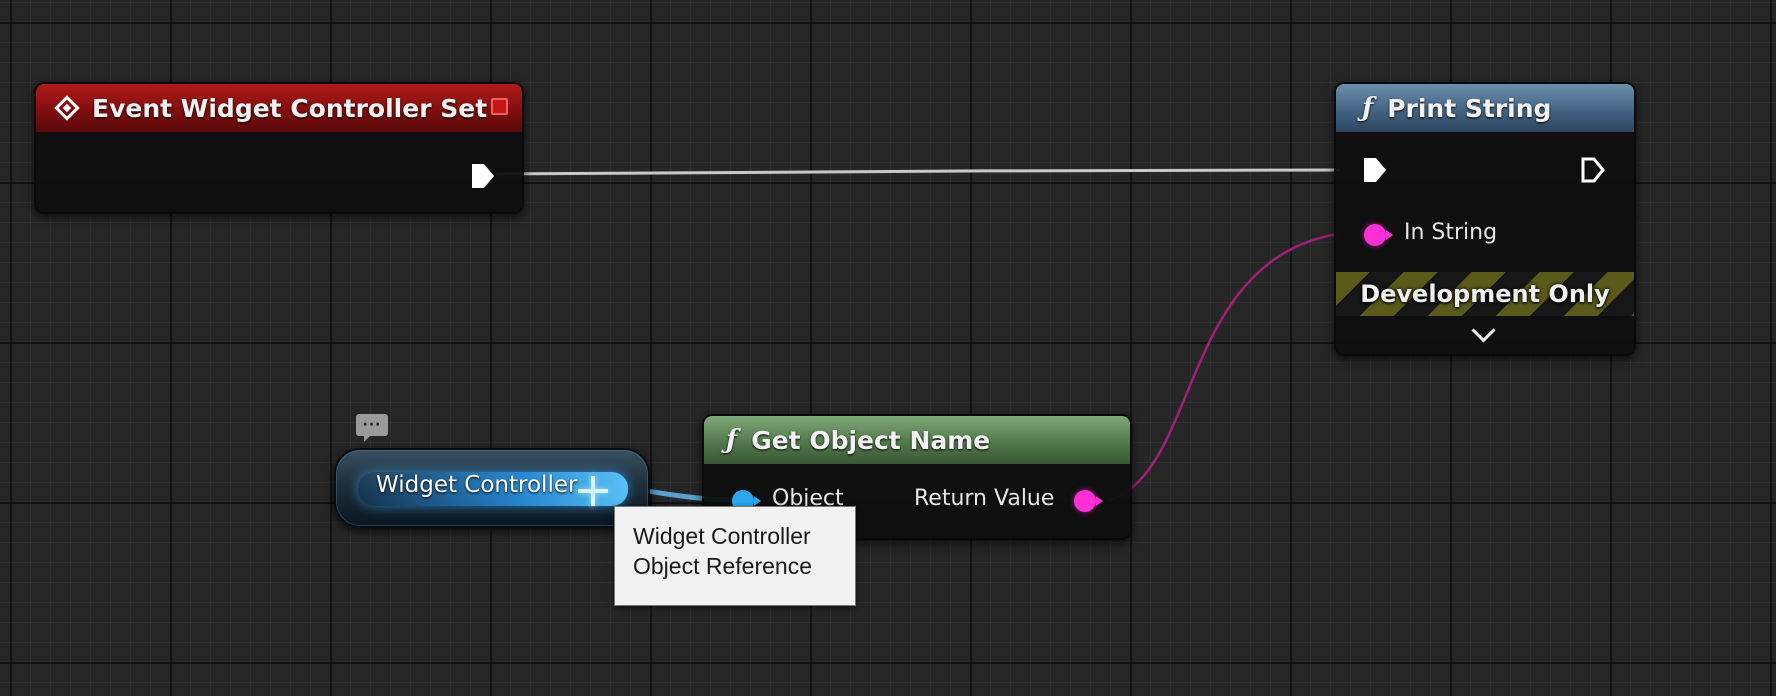 Image resolution: width=1776 pixels, height=696 pixels. Describe the element at coordinates (1088, 501) in the screenshot. I see `return-value-pin` at that location.